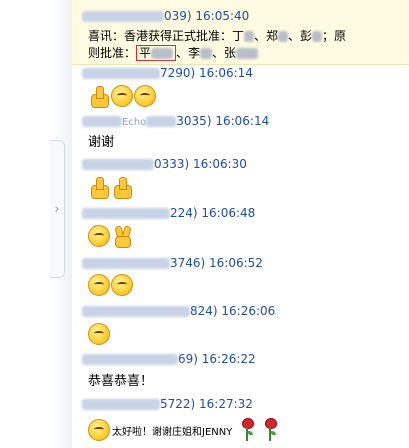 The image size is (409, 448). What do you see at coordinates (266, 36) in the screenshot?
I see `message-text: 、郑` at bounding box center [266, 36].